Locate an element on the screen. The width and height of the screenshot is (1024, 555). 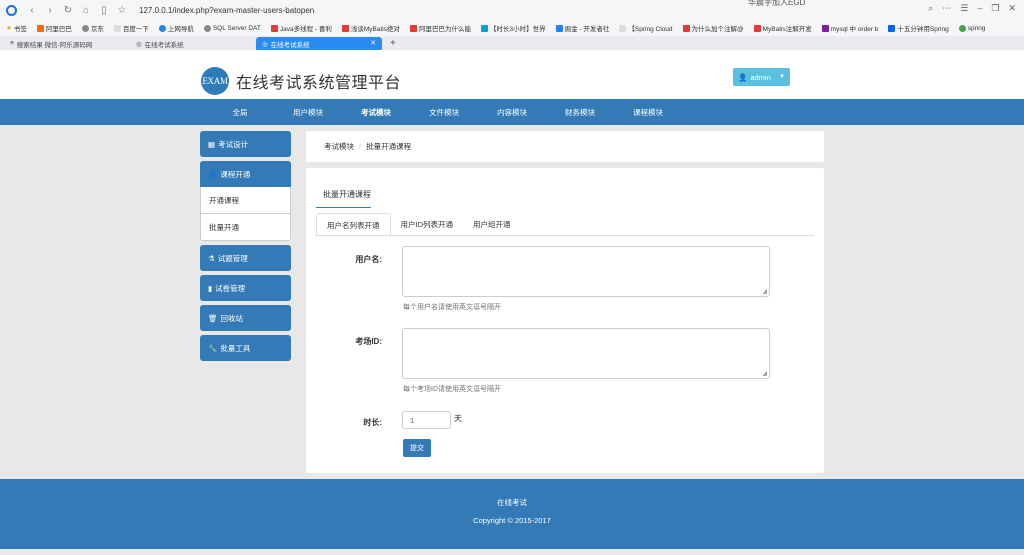
bookmark-item: MyBatis注解开发 is located at coordinates (782, 28).